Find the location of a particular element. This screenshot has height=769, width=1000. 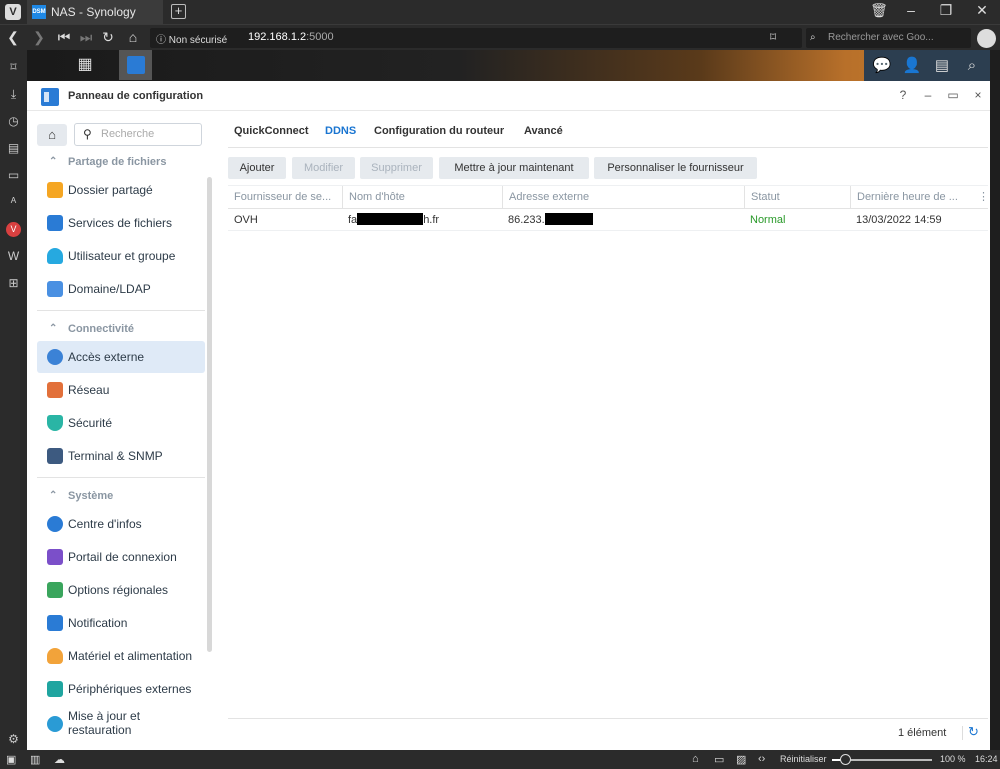

refresh-icon: ↻ is located at coordinates (973, 732).